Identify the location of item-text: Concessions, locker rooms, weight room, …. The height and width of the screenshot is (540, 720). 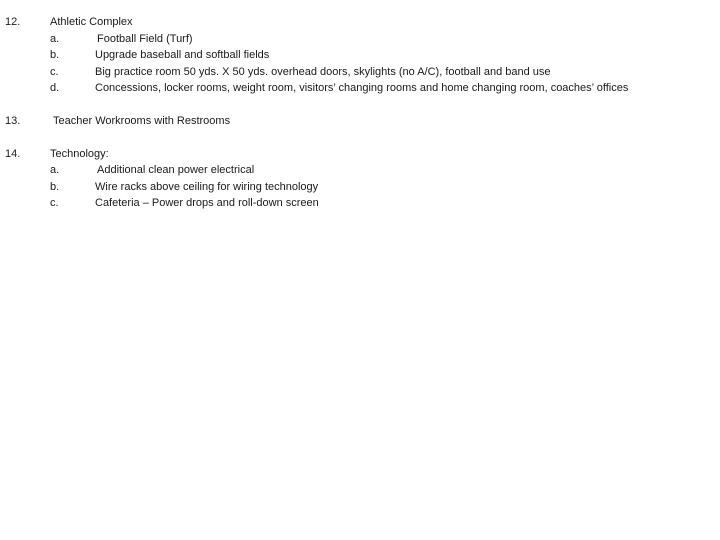
(362, 88).